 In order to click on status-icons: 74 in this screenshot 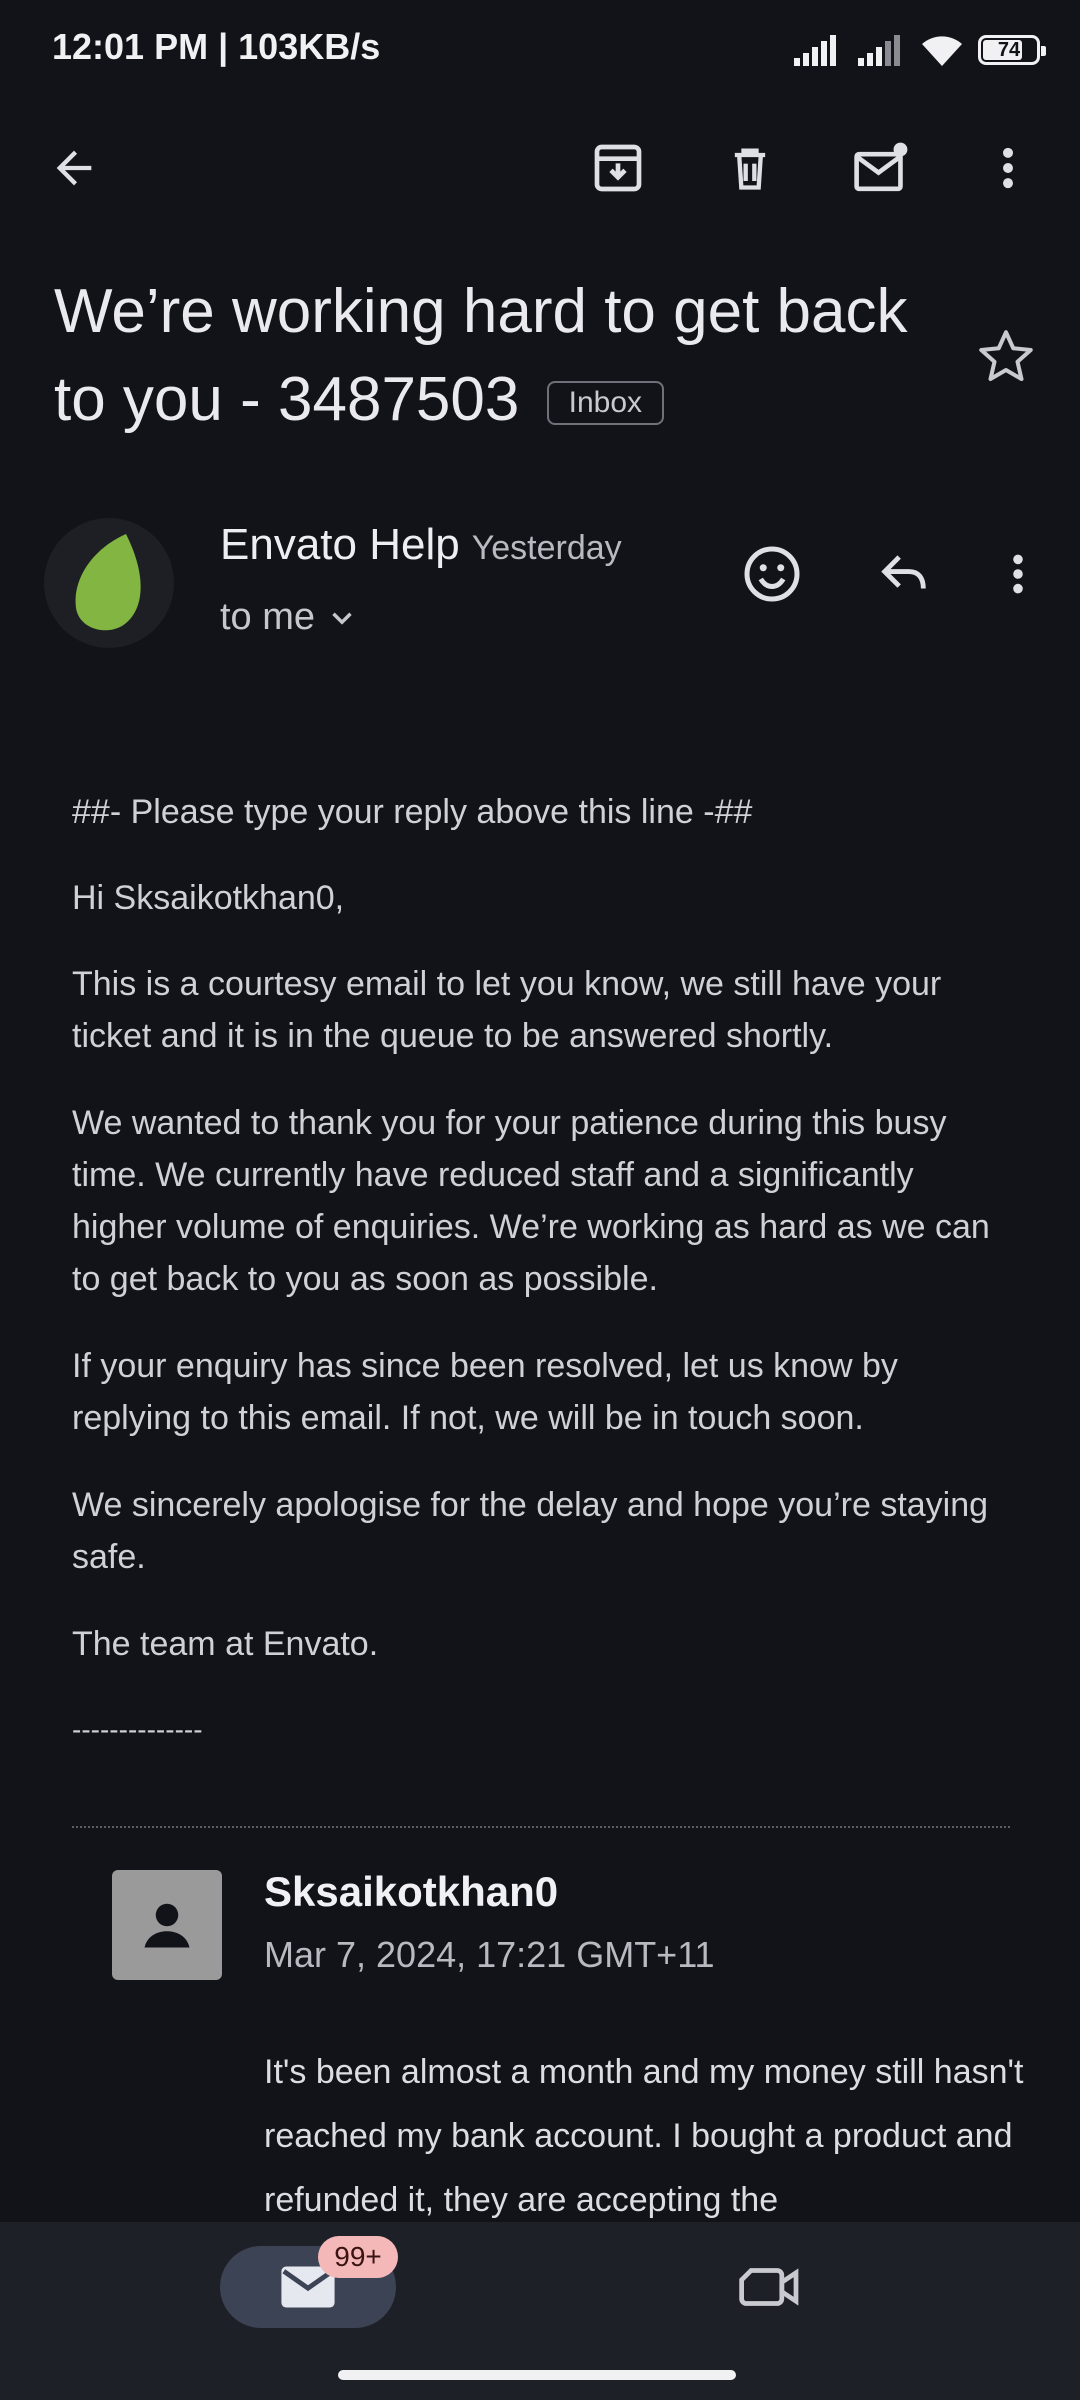, I will do `click(919, 50)`.